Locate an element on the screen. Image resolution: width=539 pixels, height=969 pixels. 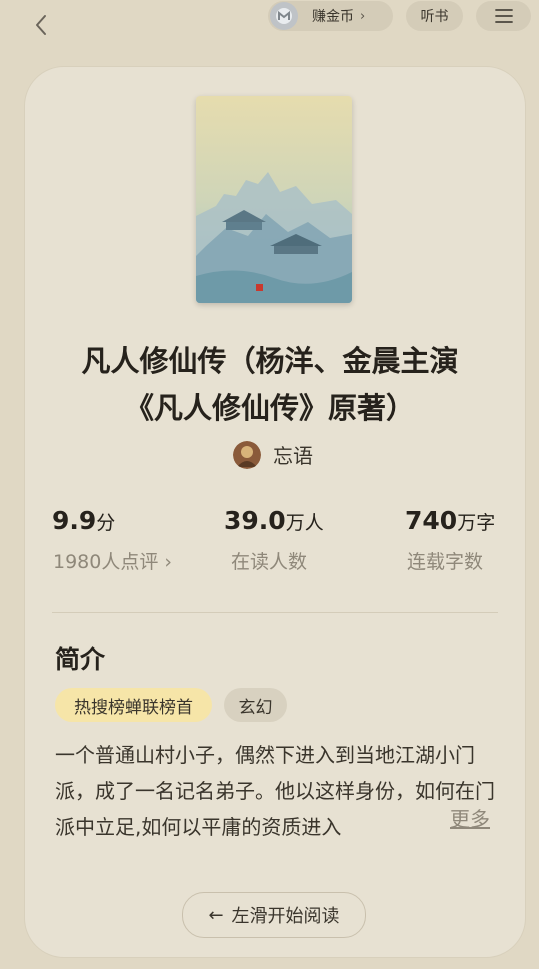
book-title: 凡人修仙传（杨洋、金晨主演《凡人修仙传》原著） is located at coordinates (270, 384).